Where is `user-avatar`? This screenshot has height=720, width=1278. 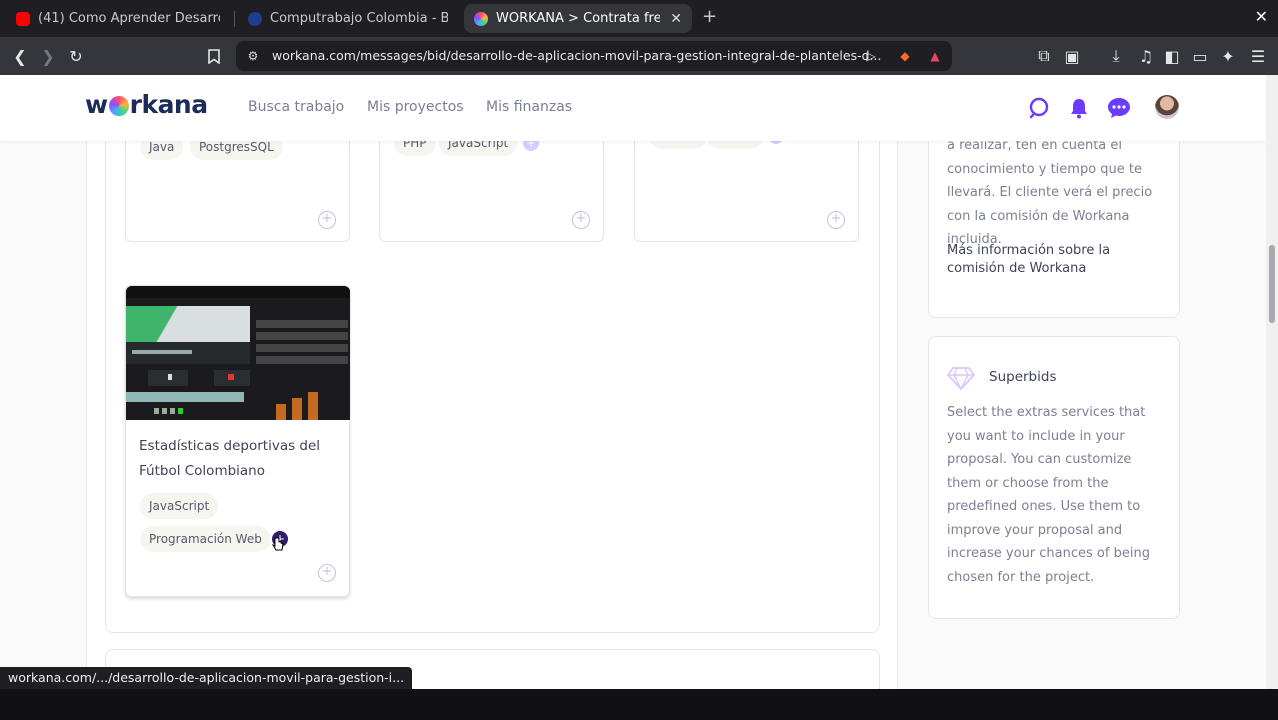
user-avatar is located at coordinates (1167, 107).